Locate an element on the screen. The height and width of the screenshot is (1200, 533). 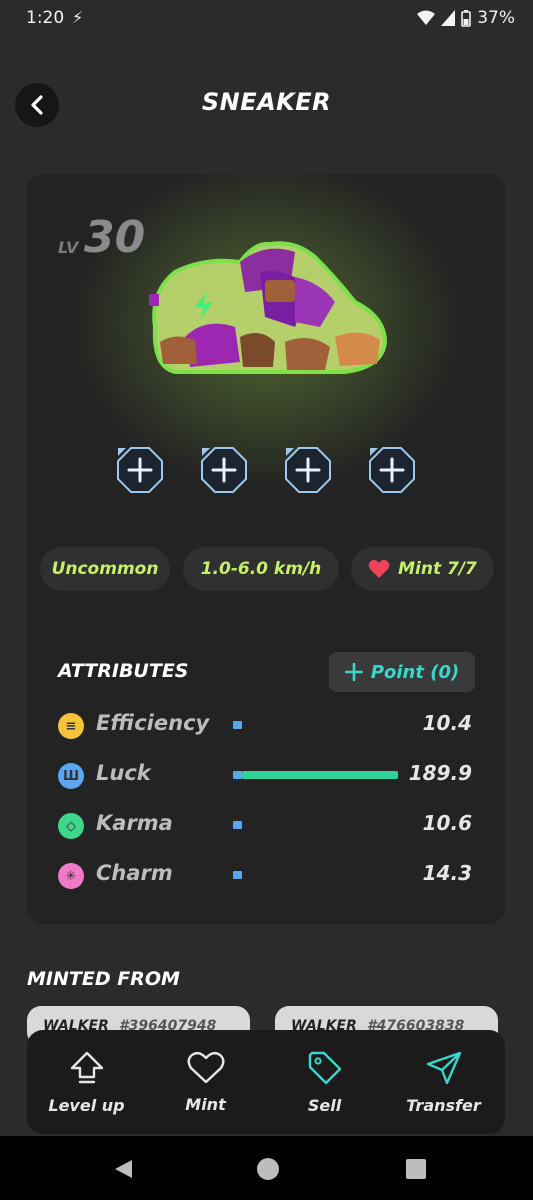
attribute-row-karma: ◇ Karma 10.6 is located at coordinates (267, 826).